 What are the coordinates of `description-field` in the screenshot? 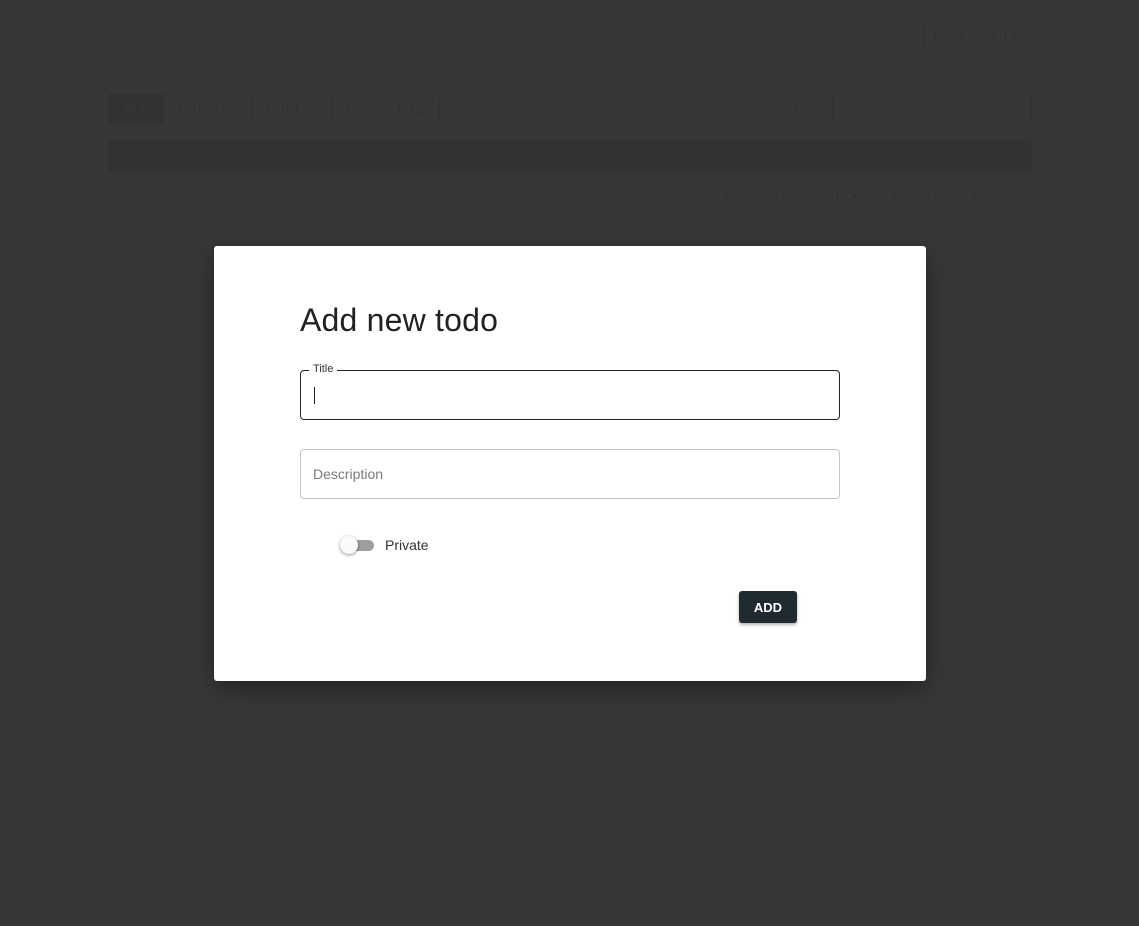 It's located at (570, 474).